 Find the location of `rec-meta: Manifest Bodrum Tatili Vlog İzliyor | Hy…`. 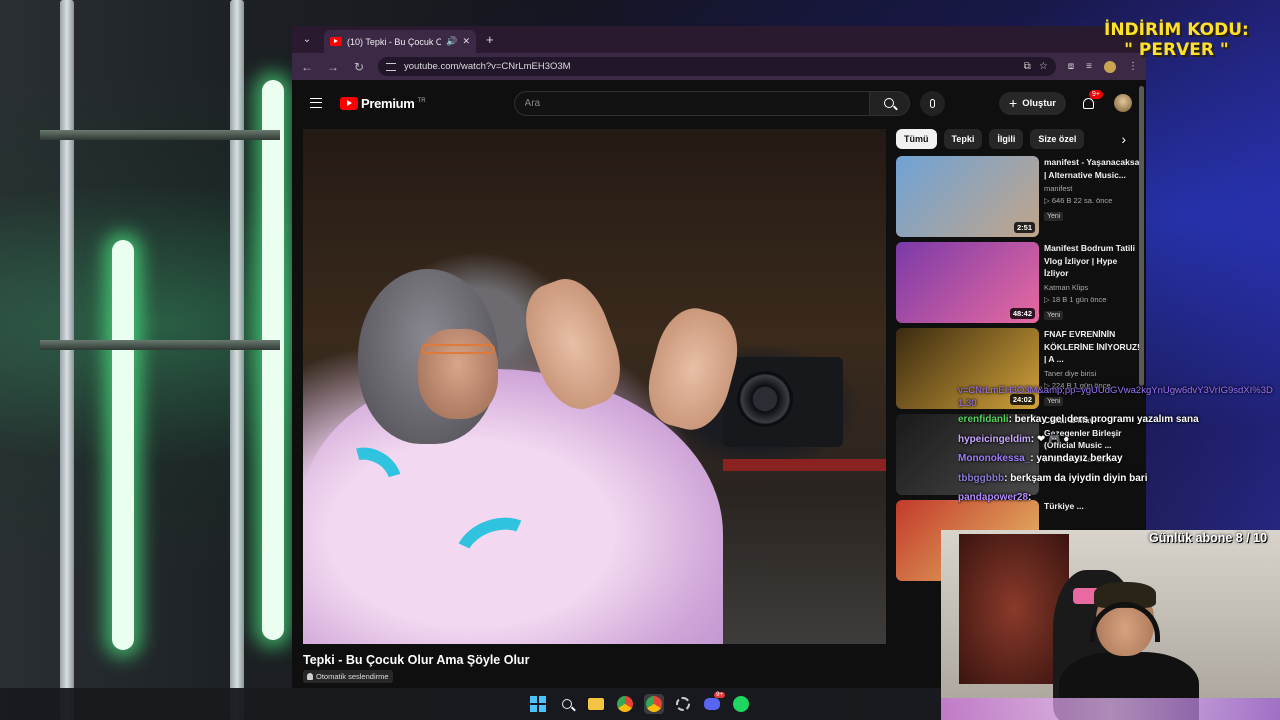

rec-meta: Manifest Bodrum Tatili Vlog İzliyor | Hy… is located at coordinates (1092, 285).